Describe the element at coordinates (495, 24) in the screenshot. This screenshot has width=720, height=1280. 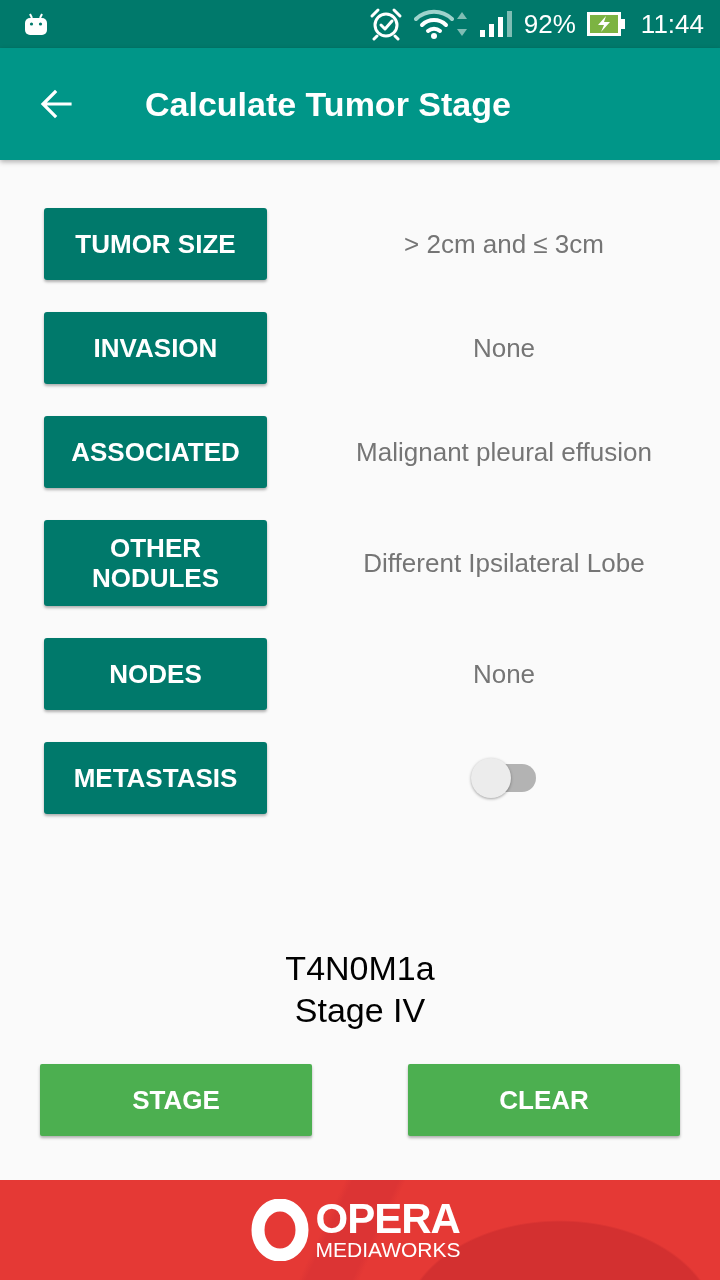
I see `signal-icon` at that location.